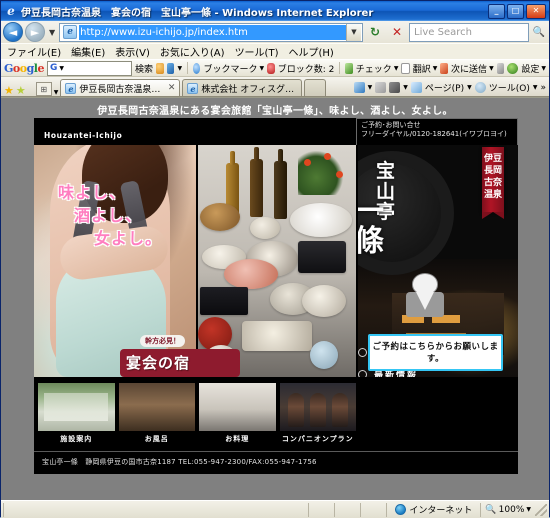 The image size is (550, 518). What do you see at coordinates (120, 87) in the screenshot?
I see `tab-izu-ichijo: e 伊豆長岡古奈温泉 宴... ✕` at bounding box center [120, 87].